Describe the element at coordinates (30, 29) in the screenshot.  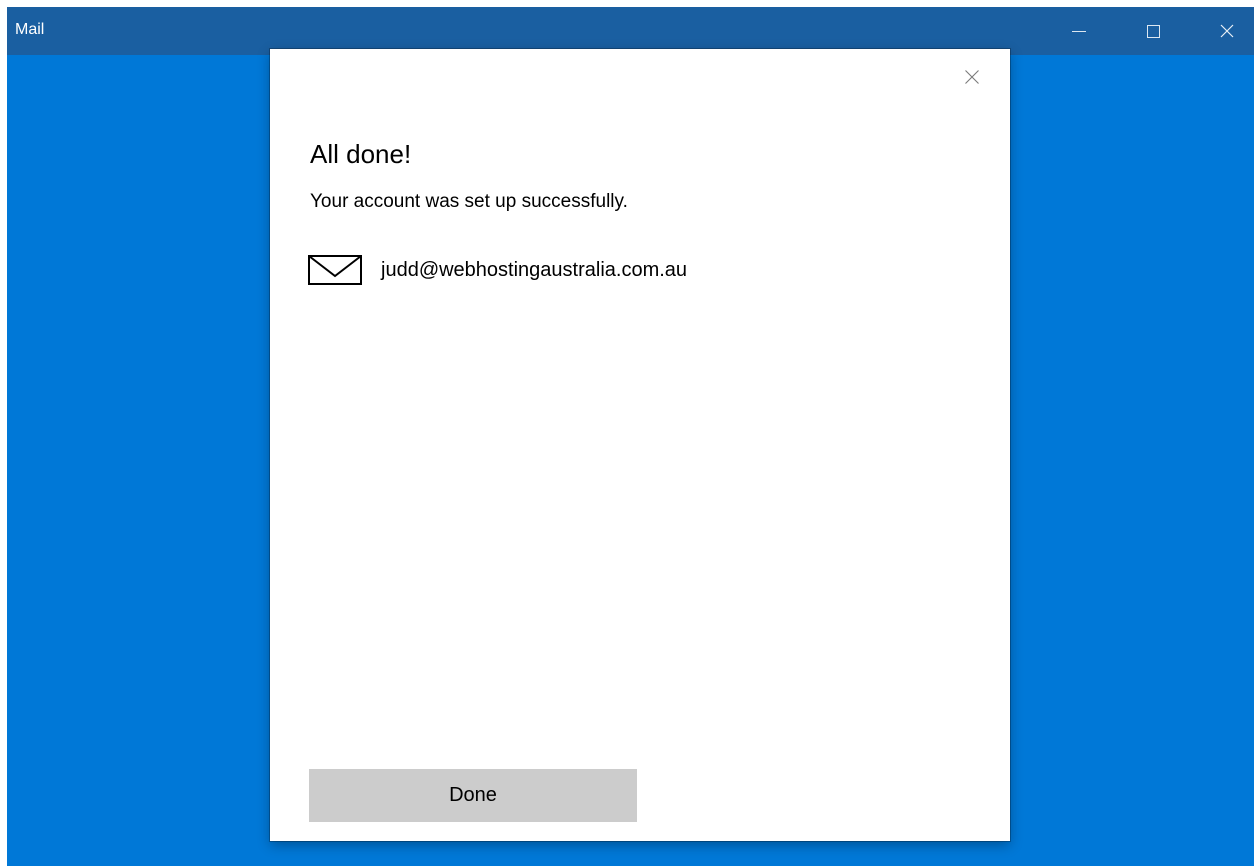
I see `window-title: Mail` at that location.